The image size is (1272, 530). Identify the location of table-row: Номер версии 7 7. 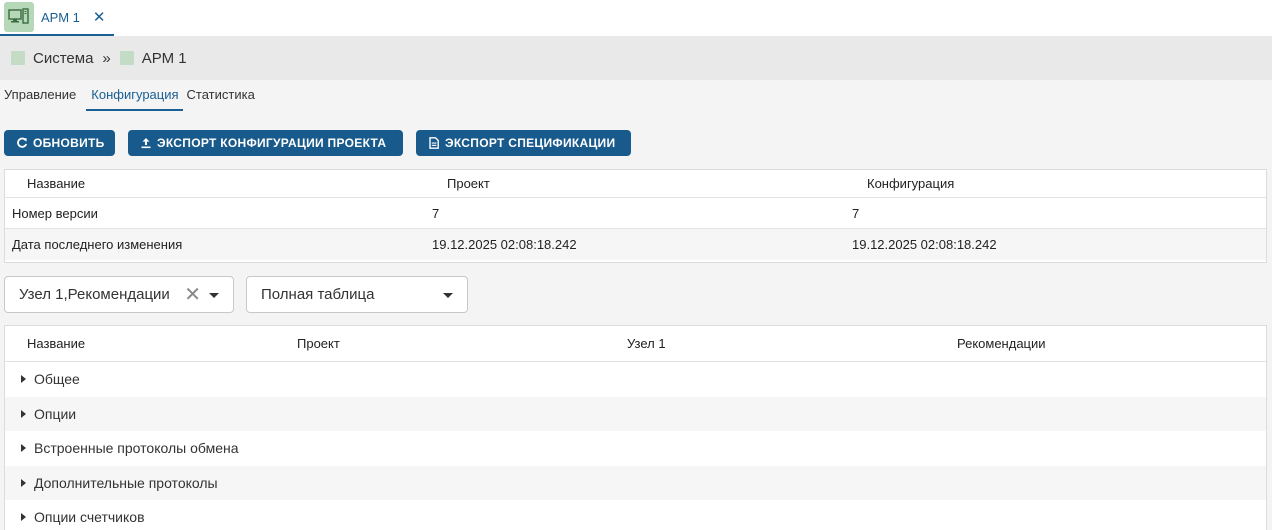
(635, 213).